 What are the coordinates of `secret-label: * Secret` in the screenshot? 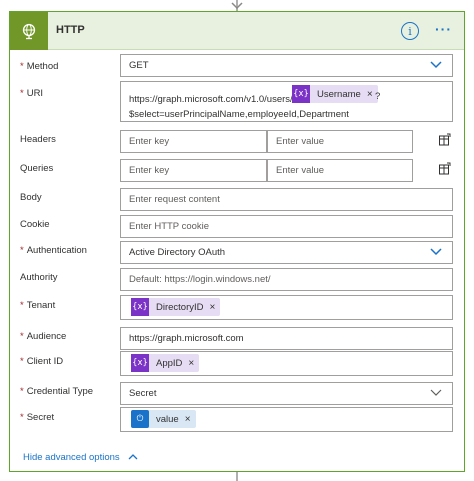 It's located at (37, 417).